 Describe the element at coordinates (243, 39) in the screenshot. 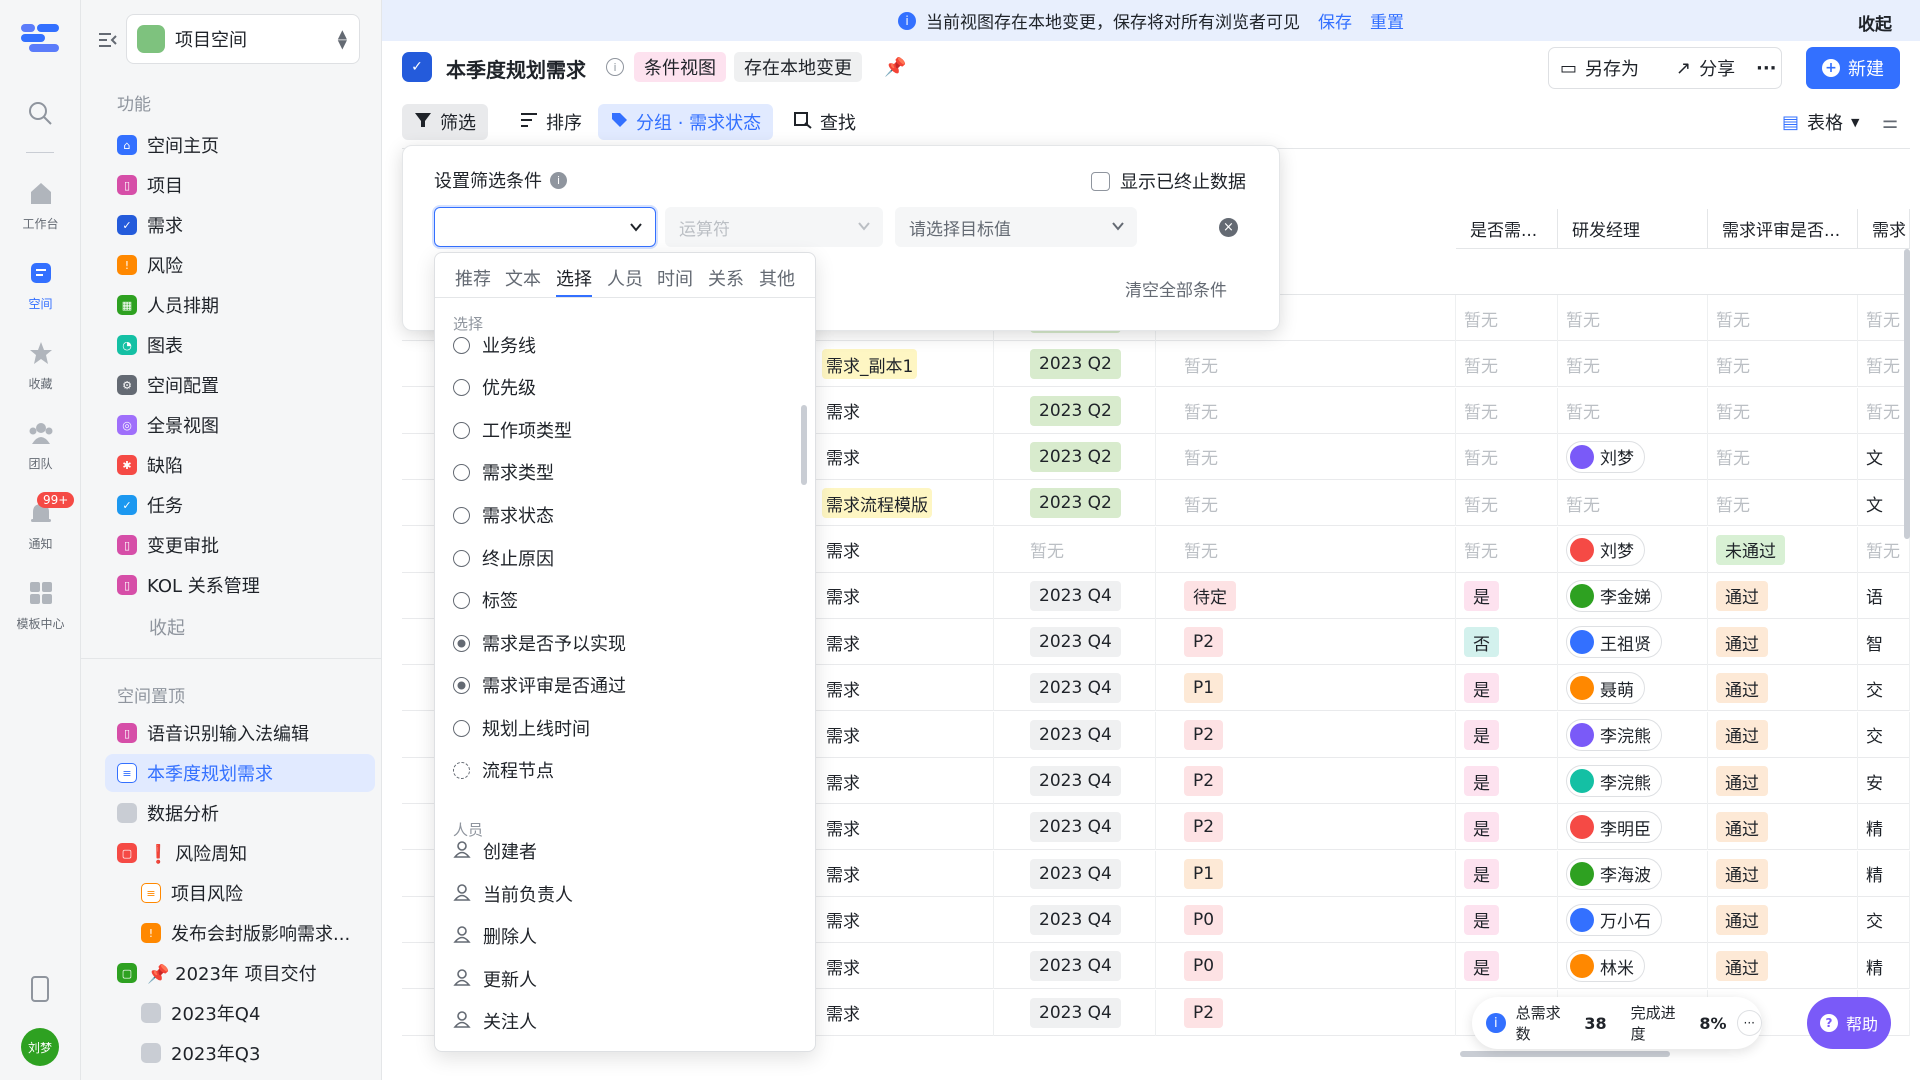

I see `space-switcher: 项目空间 ▲ ▼` at that location.